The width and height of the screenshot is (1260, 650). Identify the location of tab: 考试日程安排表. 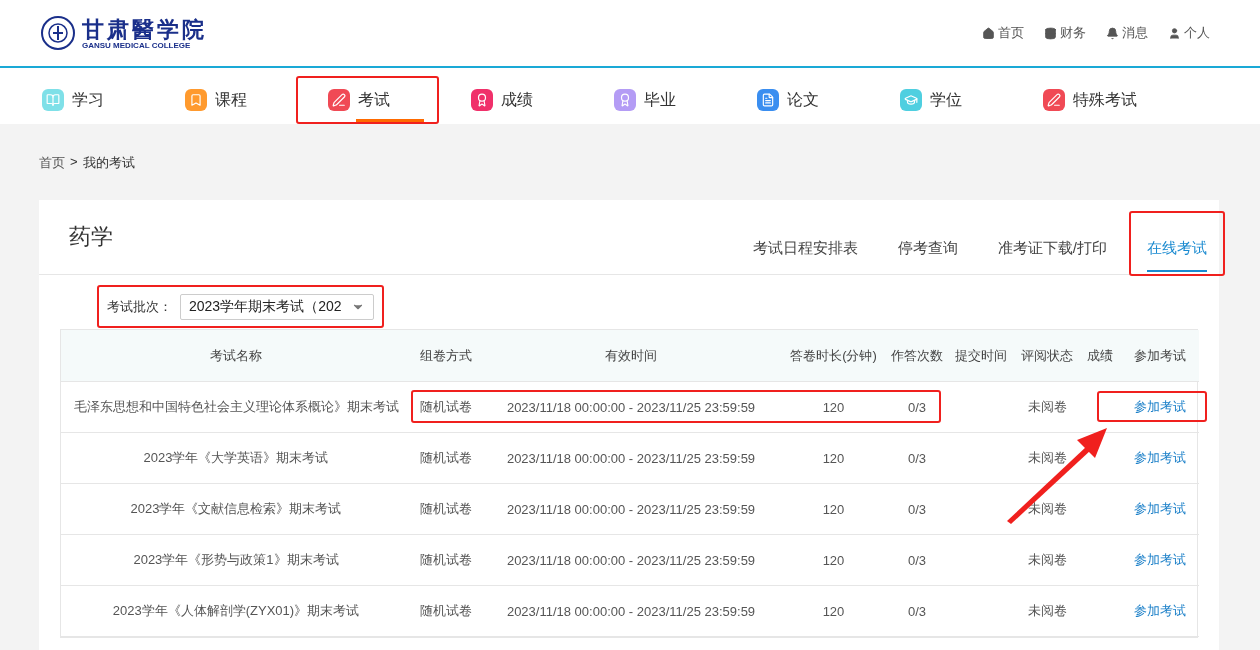
(805, 243).